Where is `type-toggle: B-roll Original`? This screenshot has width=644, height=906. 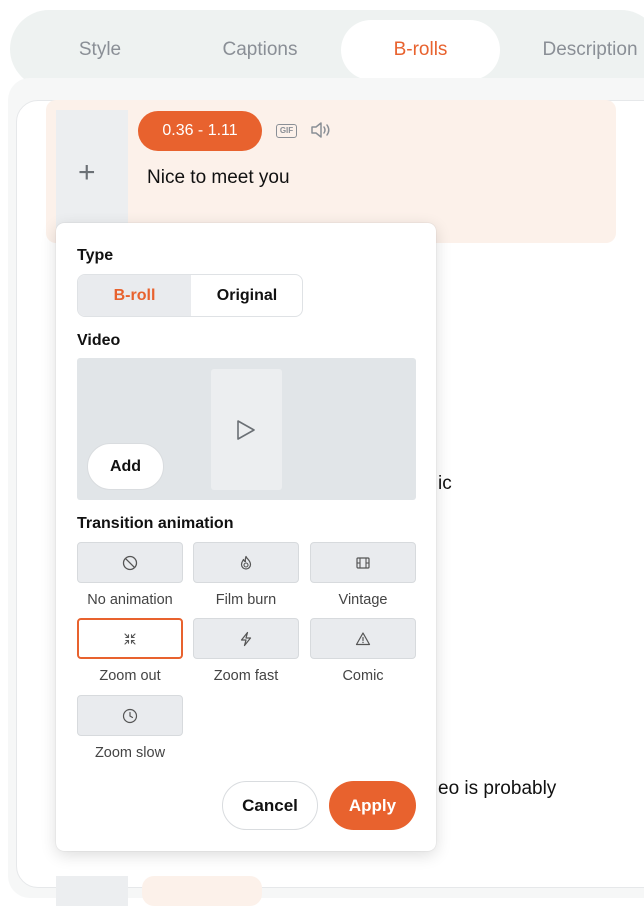
type-toggle: B-roll Original is located at coordinates (190, 295).